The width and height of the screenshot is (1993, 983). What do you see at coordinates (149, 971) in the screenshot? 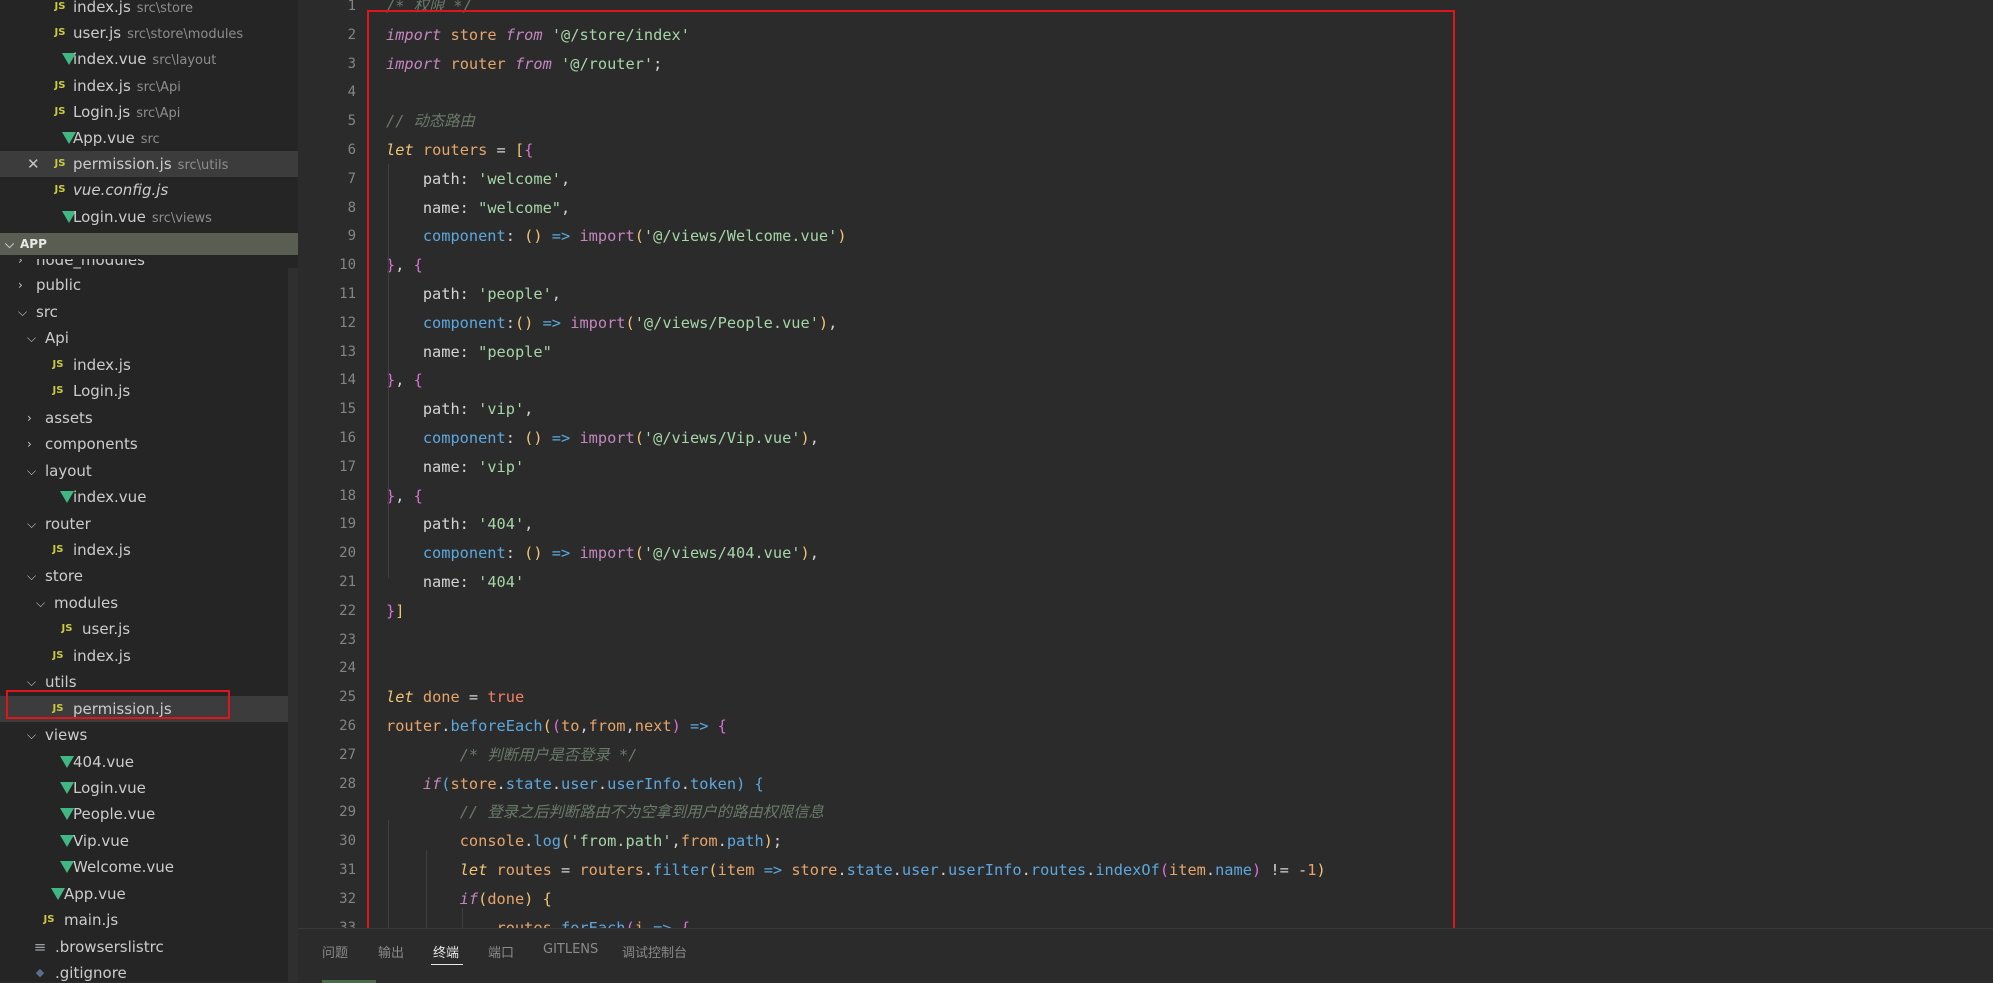
I see `tree-item--gitignore: ◆ .gitignore` at bounding box center [149, 971].